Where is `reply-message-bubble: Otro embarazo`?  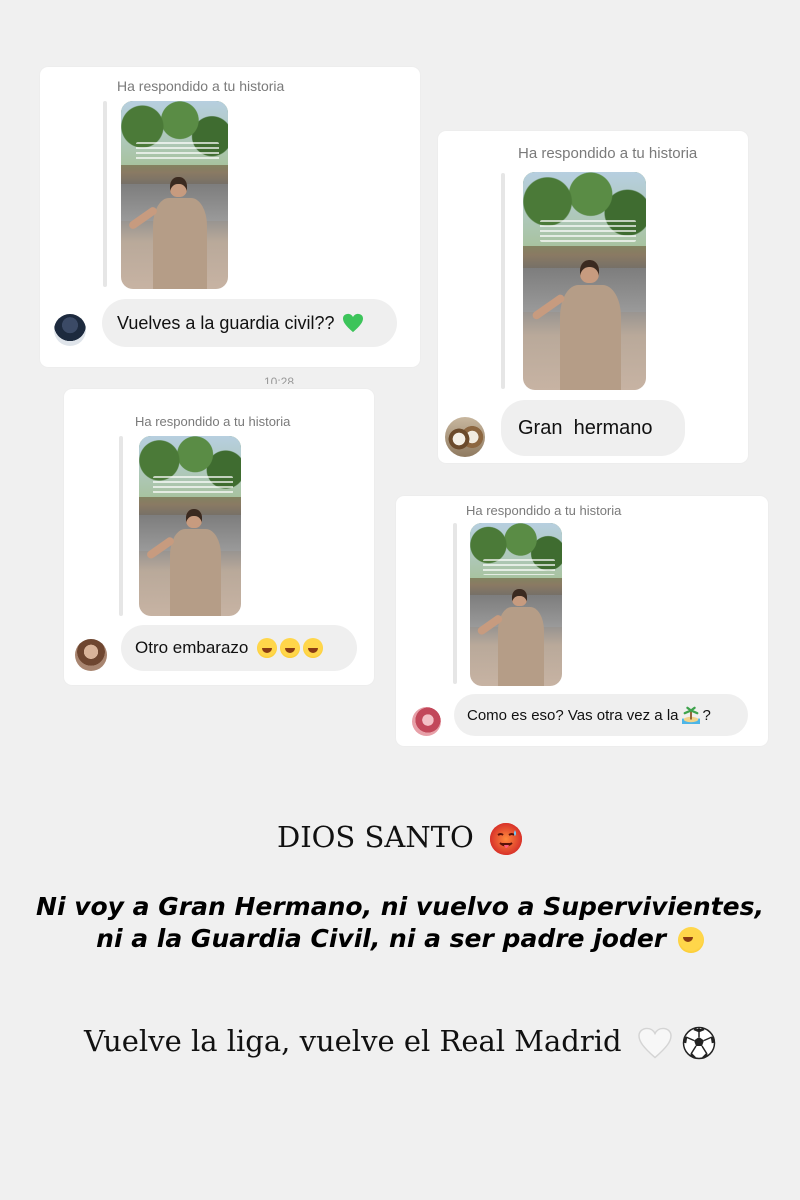 reply-message-bubble: Otro embarazo is located at coordinates (239, 648).